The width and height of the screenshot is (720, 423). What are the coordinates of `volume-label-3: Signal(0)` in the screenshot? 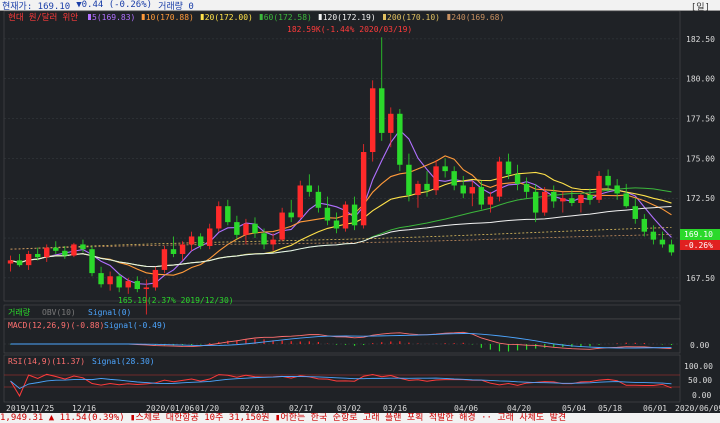 It's located at (109, 312).